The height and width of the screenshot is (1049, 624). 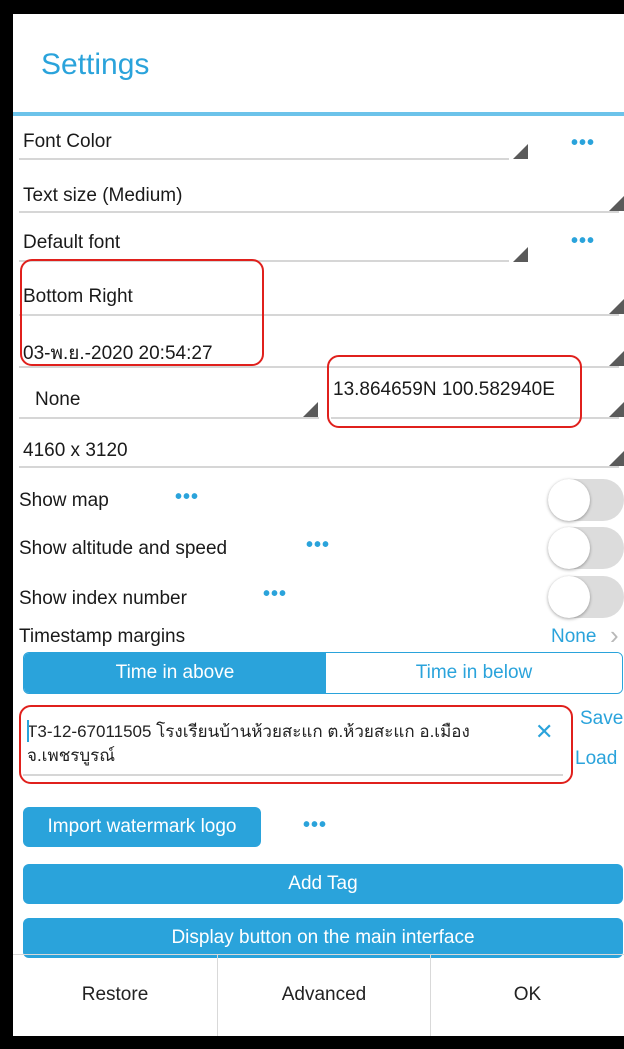 What do you see at coordinates (67, 142) in the screenshot?
I see `font-color-selector: Font Color` at bounding box center [67, 142].